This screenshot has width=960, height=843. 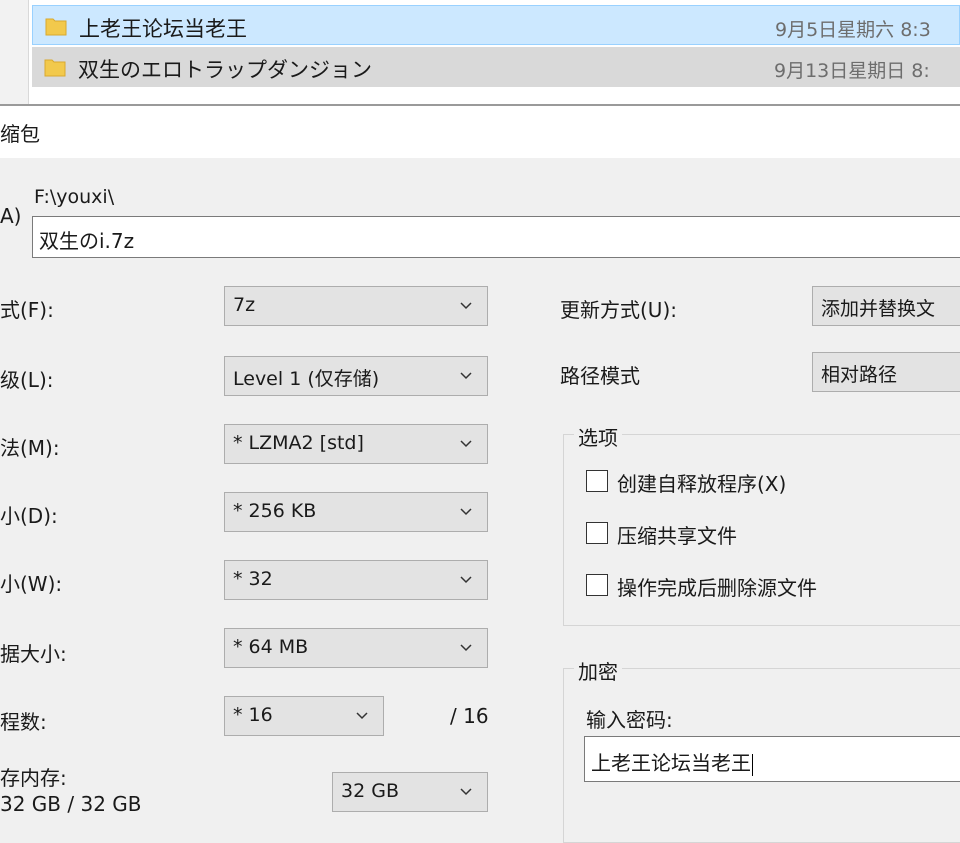 I want to click on file-date: 9月13日星期日 8:, so click(x=852, y=71).